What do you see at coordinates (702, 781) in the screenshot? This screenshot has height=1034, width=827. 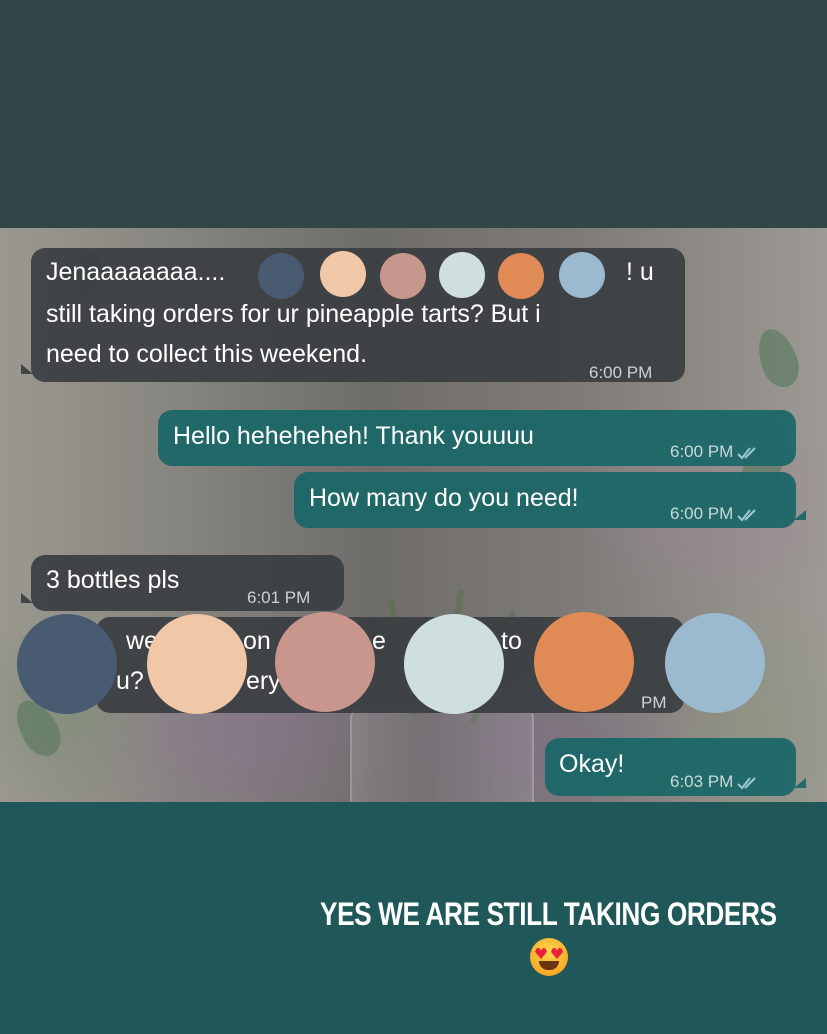 I see `message-time: 6:03 PM` at bounding box center [702, 781].